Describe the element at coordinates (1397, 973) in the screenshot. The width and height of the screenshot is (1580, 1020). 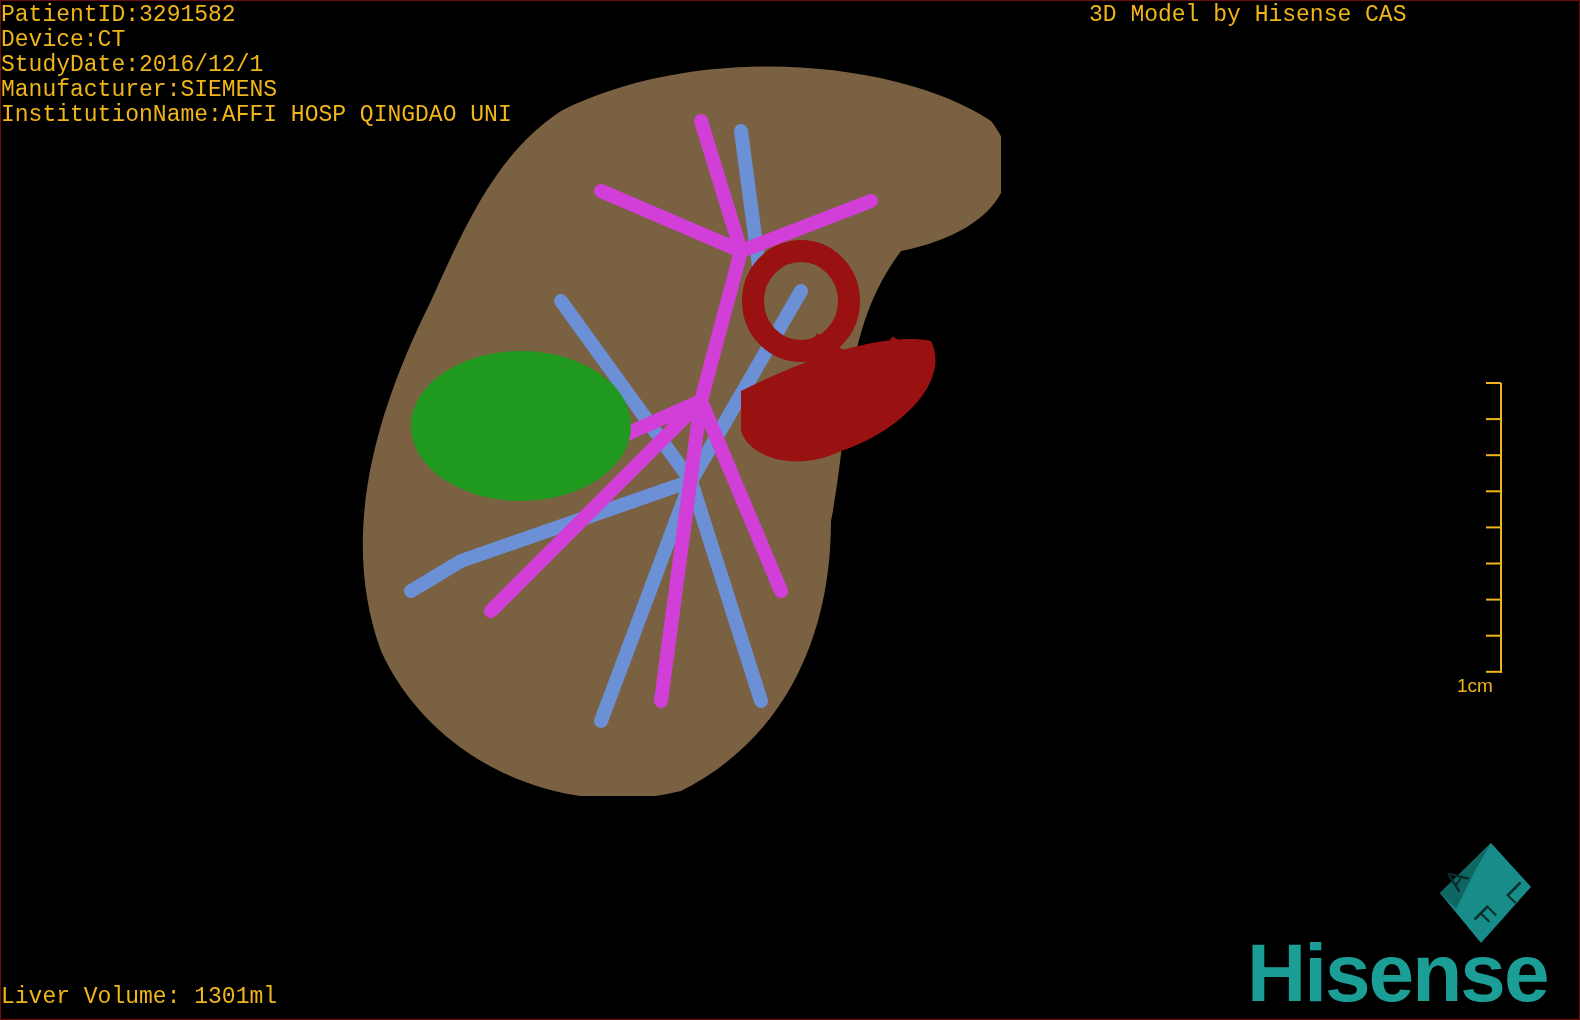
I see `brand-logo: Hisense` at that location.